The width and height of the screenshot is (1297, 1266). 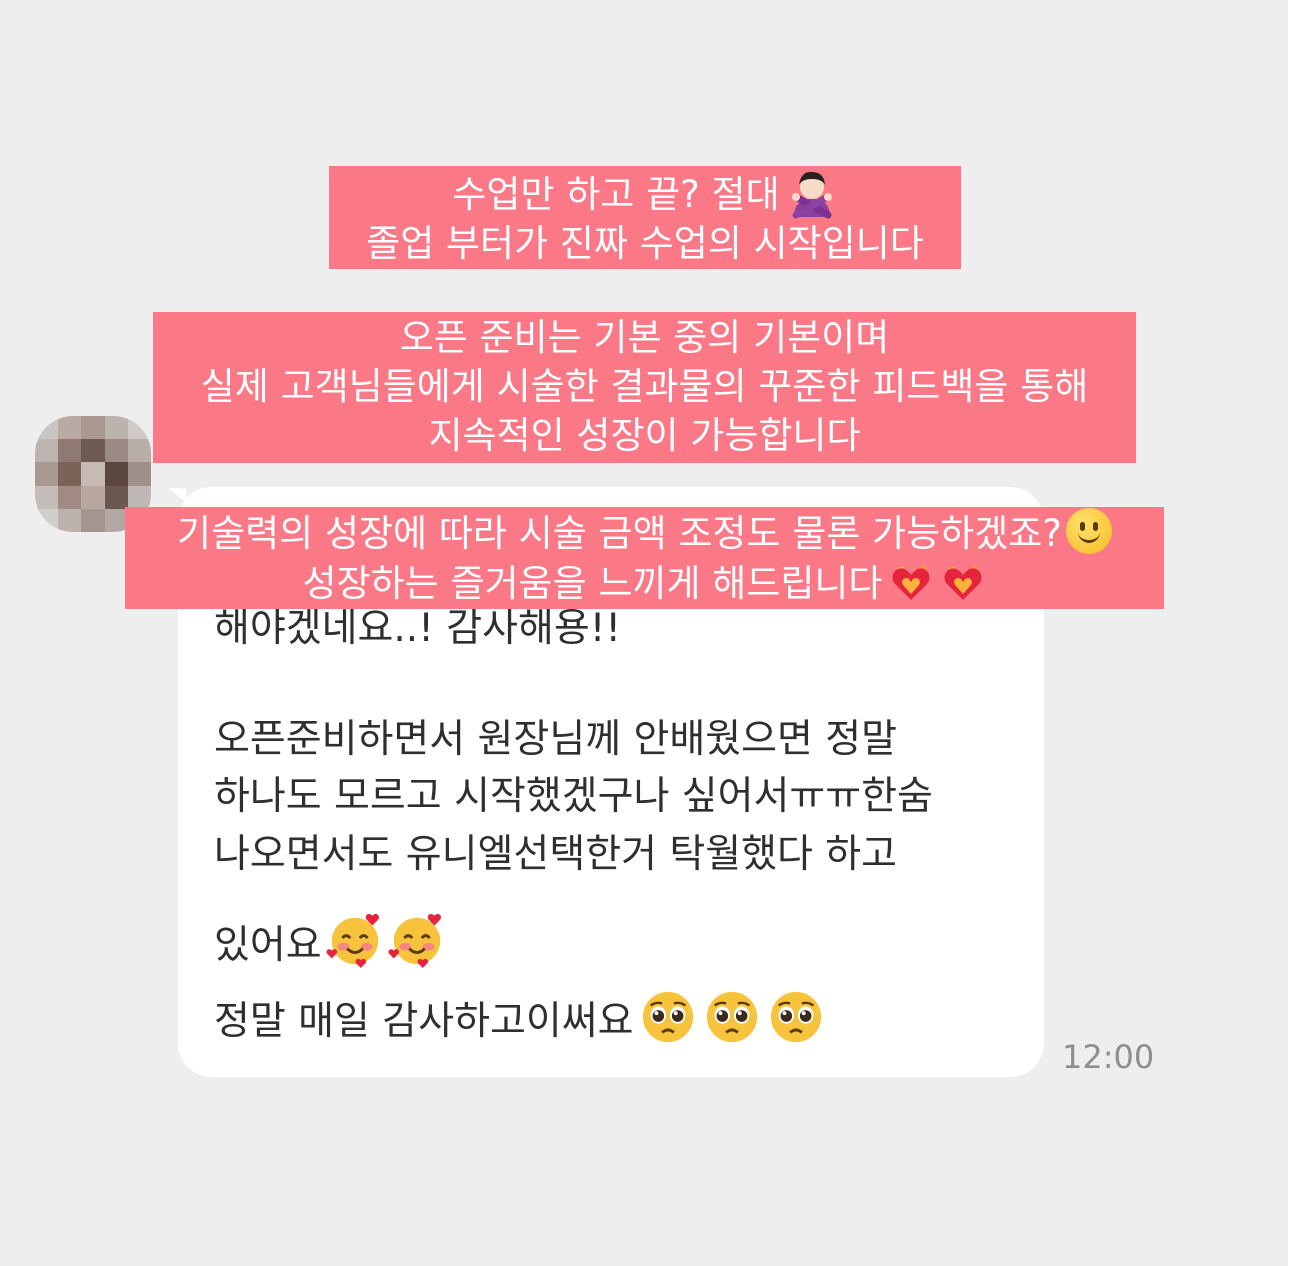 I want to click on slightly-smiling-face-icon, so click(x=1088, y=531).